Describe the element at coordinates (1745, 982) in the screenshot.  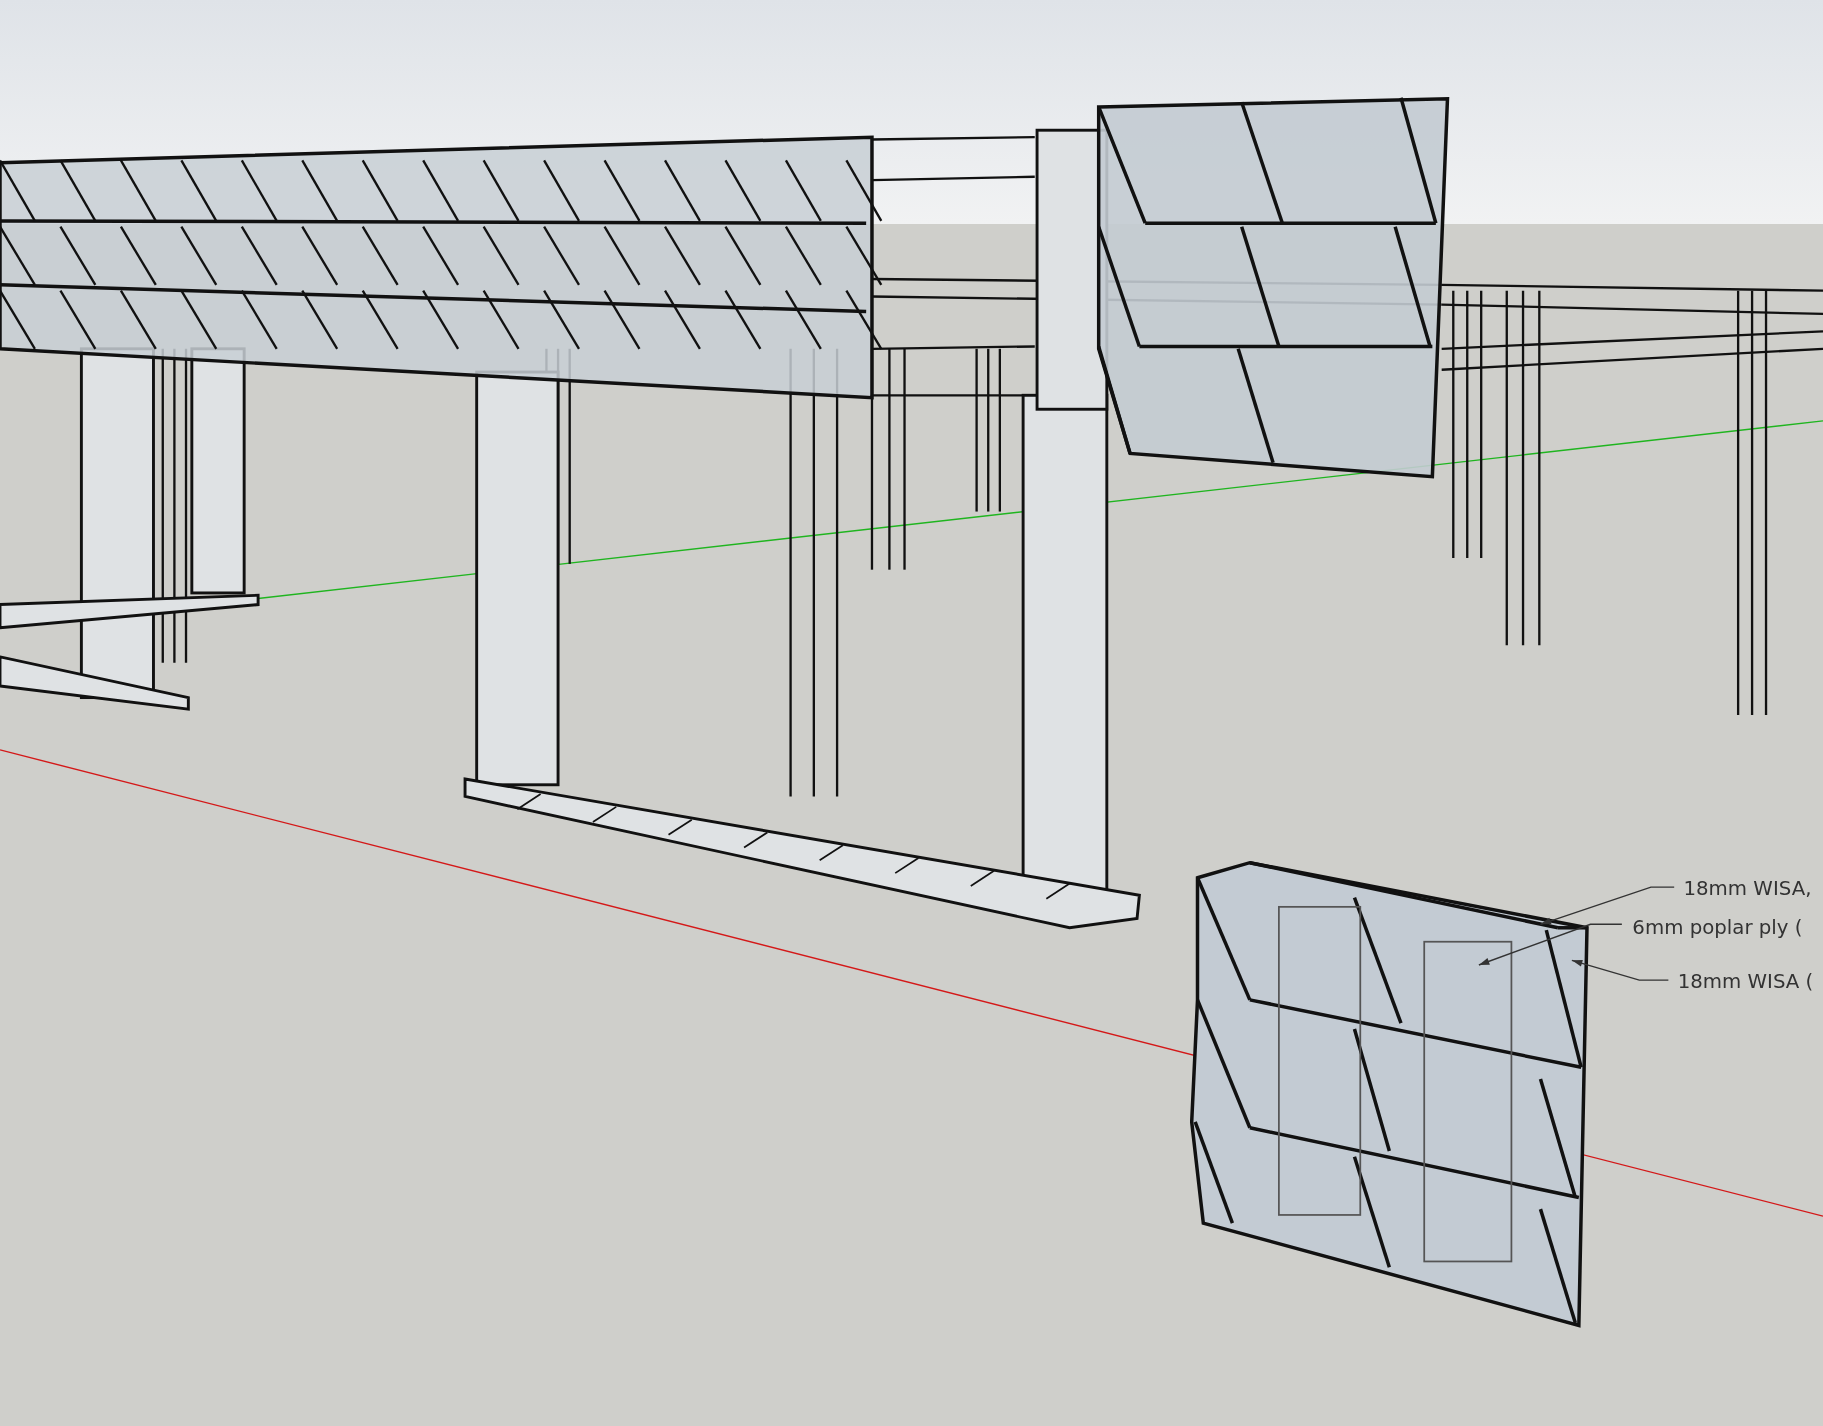
I see `annotation-label: 18mm WISA (` at that location.